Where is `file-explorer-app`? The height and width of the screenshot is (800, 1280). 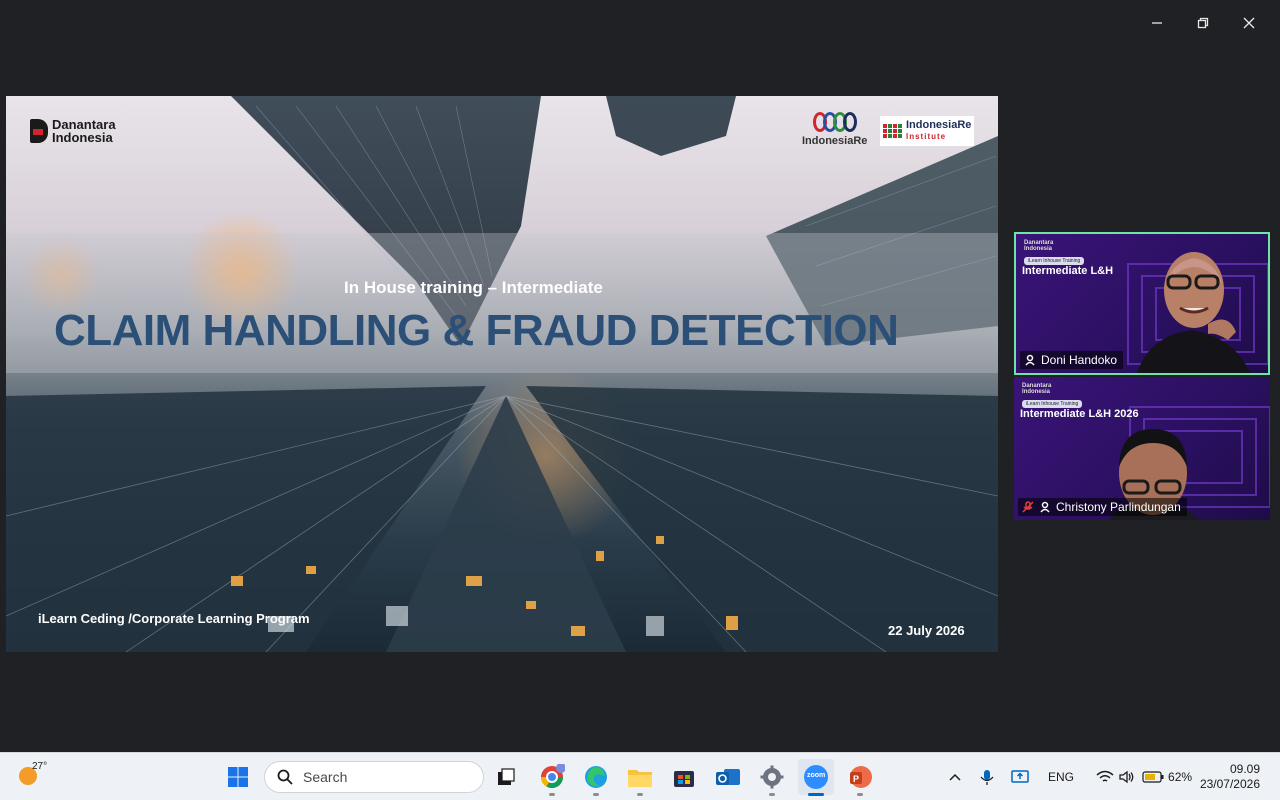
file-explorer-app is located at coordinates (640, 777).